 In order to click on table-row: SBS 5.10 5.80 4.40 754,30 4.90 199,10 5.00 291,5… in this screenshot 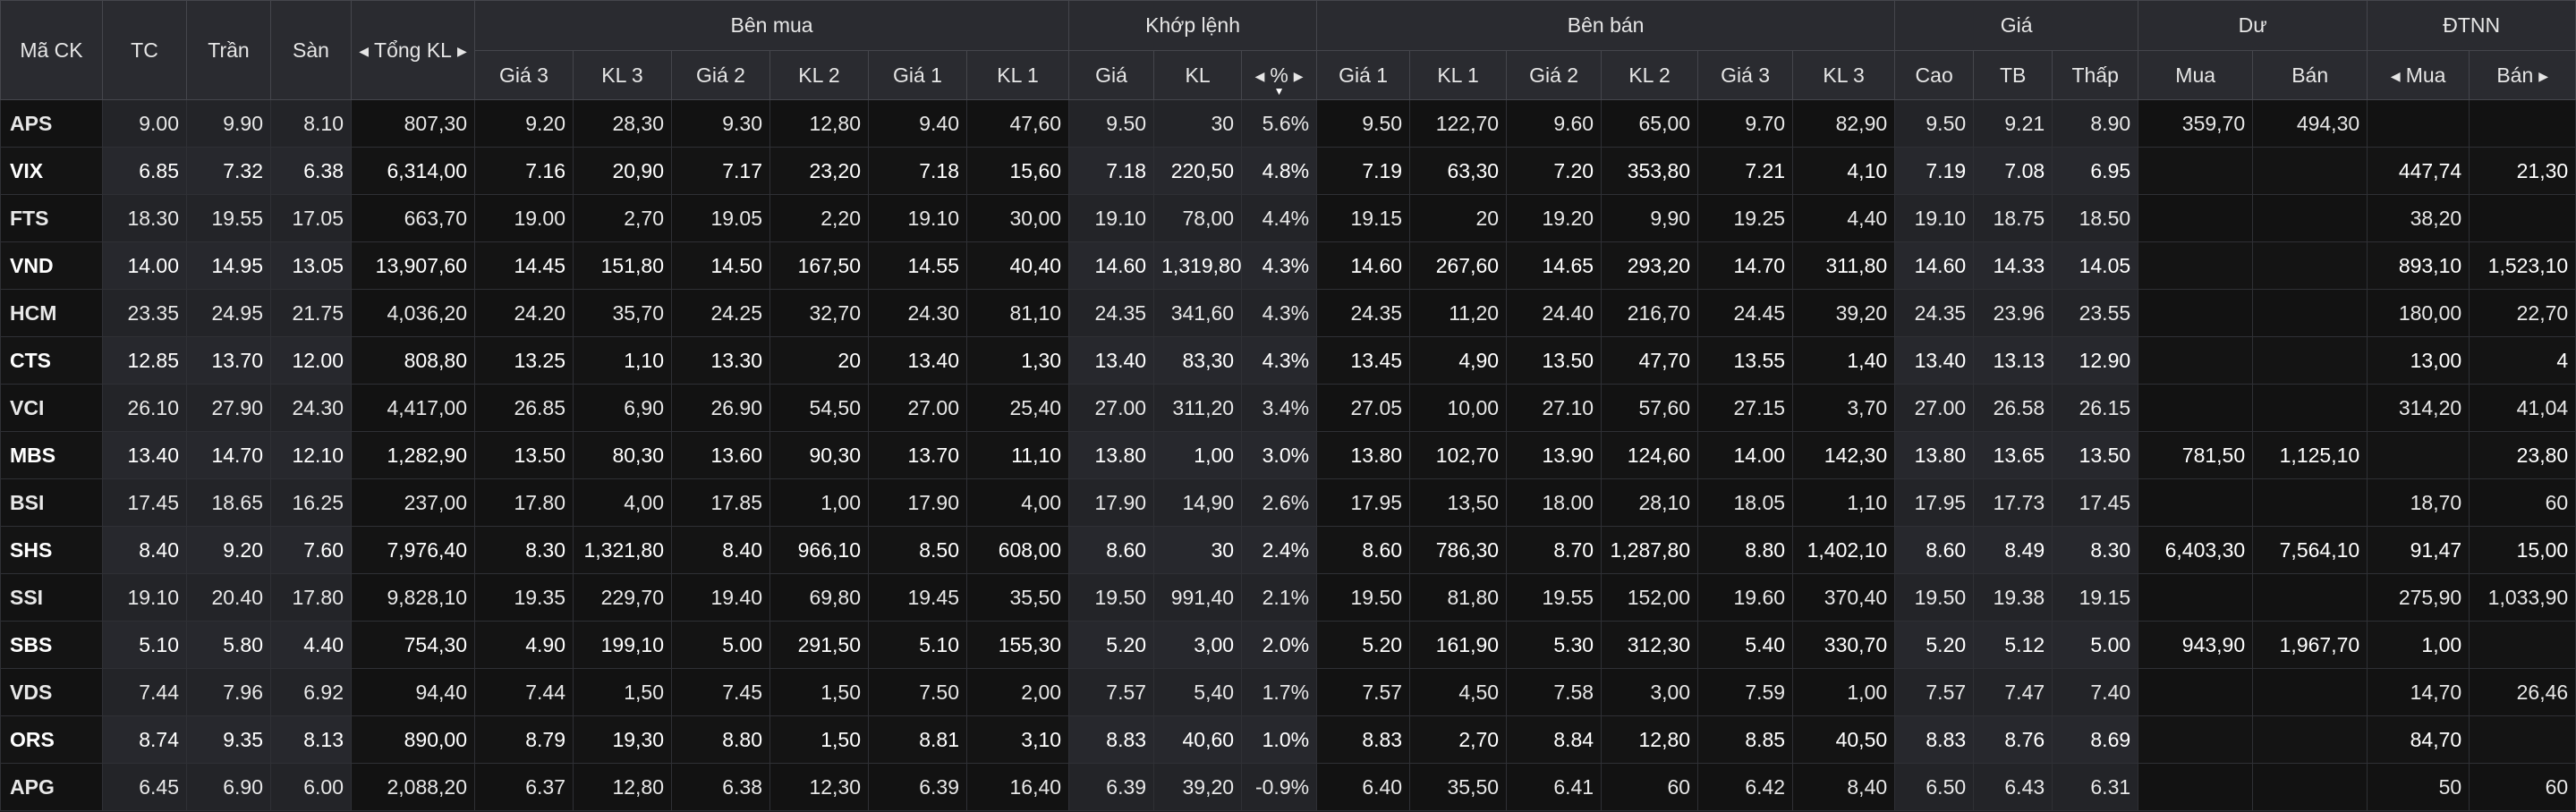, I will do `click(1288, 645)`.